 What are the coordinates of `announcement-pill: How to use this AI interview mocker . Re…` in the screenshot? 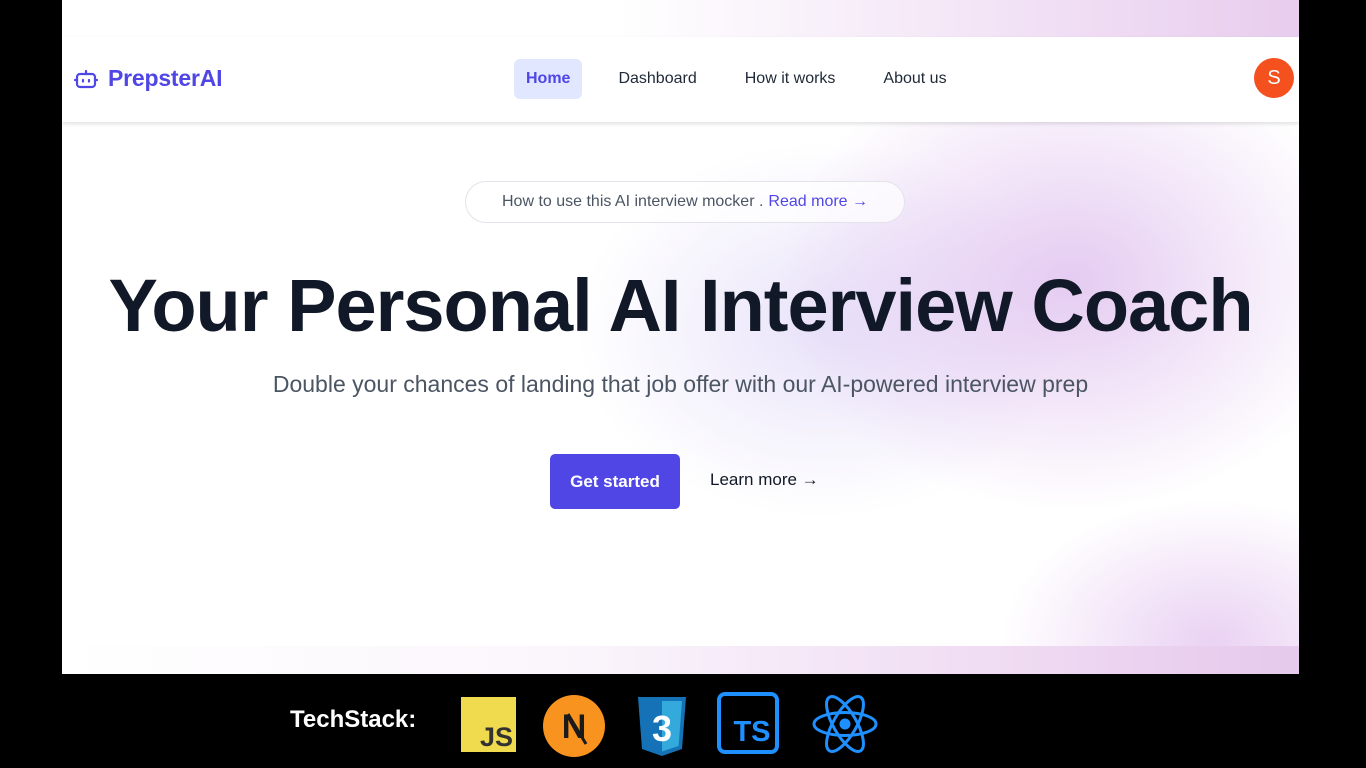 It's located at (685, 202).